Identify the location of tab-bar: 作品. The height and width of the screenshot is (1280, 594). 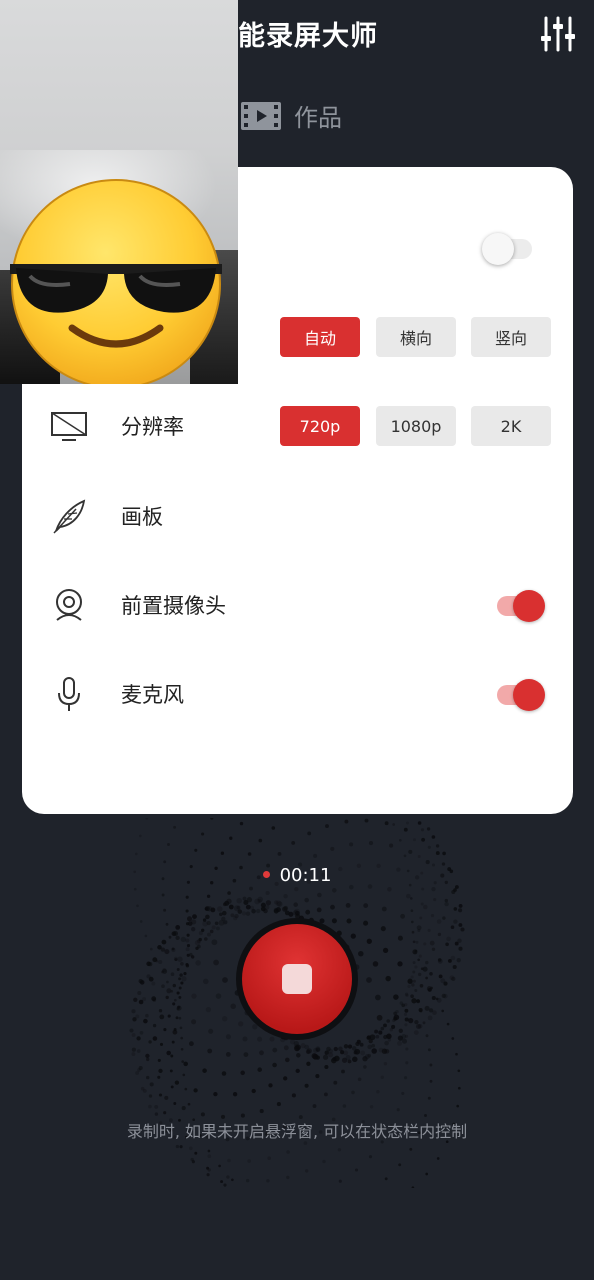
(291, 115).